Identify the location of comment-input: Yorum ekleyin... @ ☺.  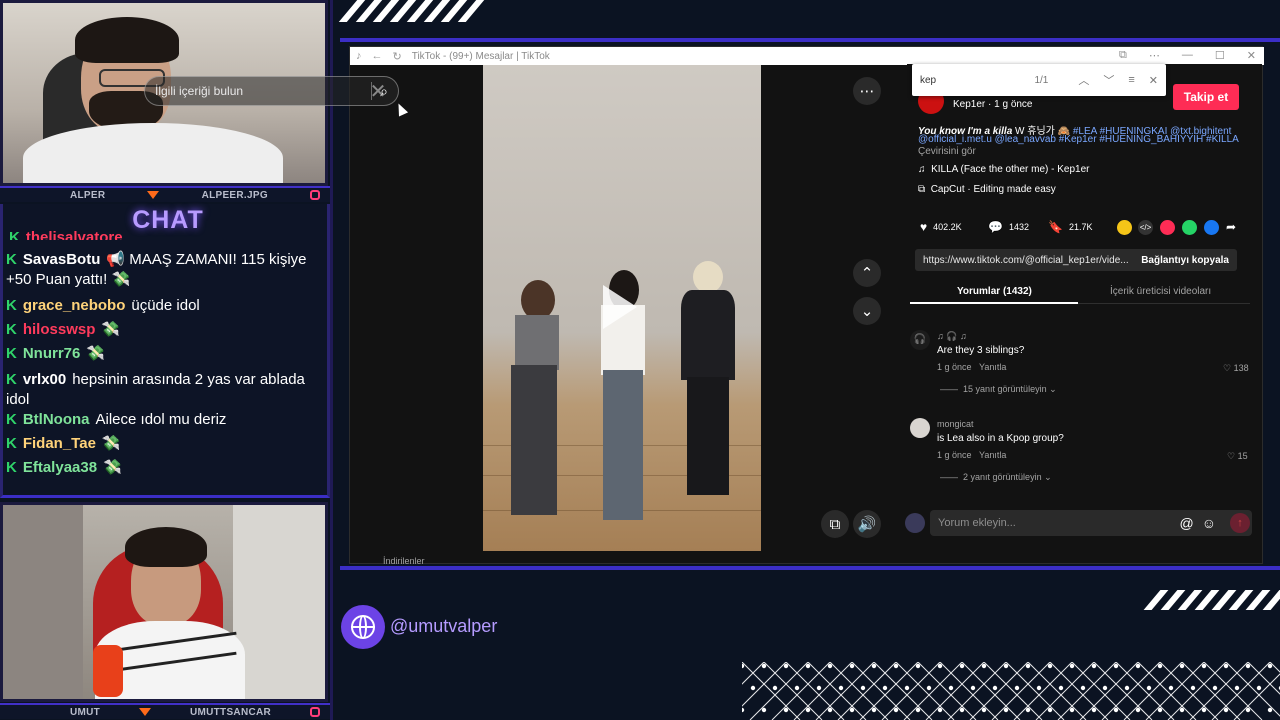
(1091, 523).